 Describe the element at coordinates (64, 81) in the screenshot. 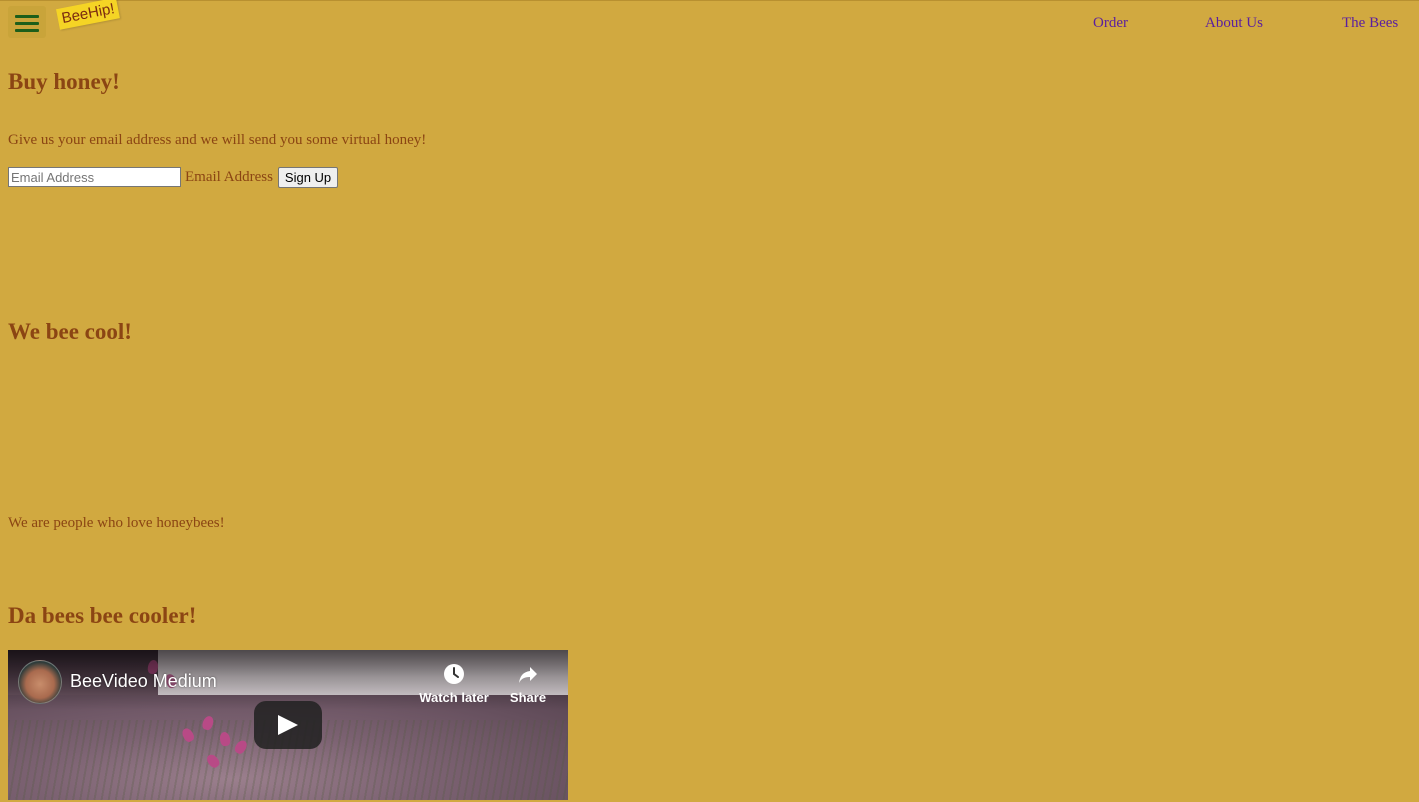

I see `buy-honey-heading: Buy honey!` at that location.